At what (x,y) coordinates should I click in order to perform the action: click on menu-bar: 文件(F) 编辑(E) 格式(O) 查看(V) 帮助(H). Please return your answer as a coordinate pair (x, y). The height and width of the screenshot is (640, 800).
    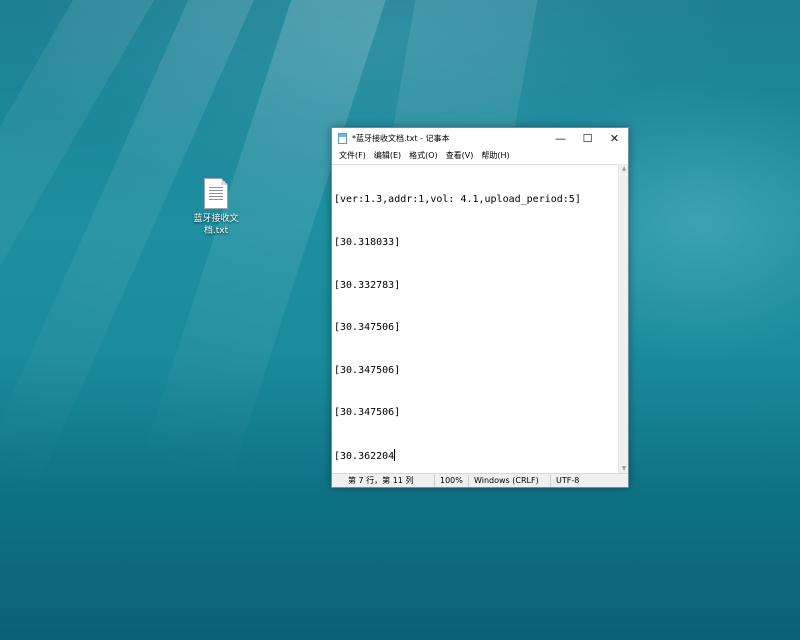
    Looking at the image, I should click on (480, 156).